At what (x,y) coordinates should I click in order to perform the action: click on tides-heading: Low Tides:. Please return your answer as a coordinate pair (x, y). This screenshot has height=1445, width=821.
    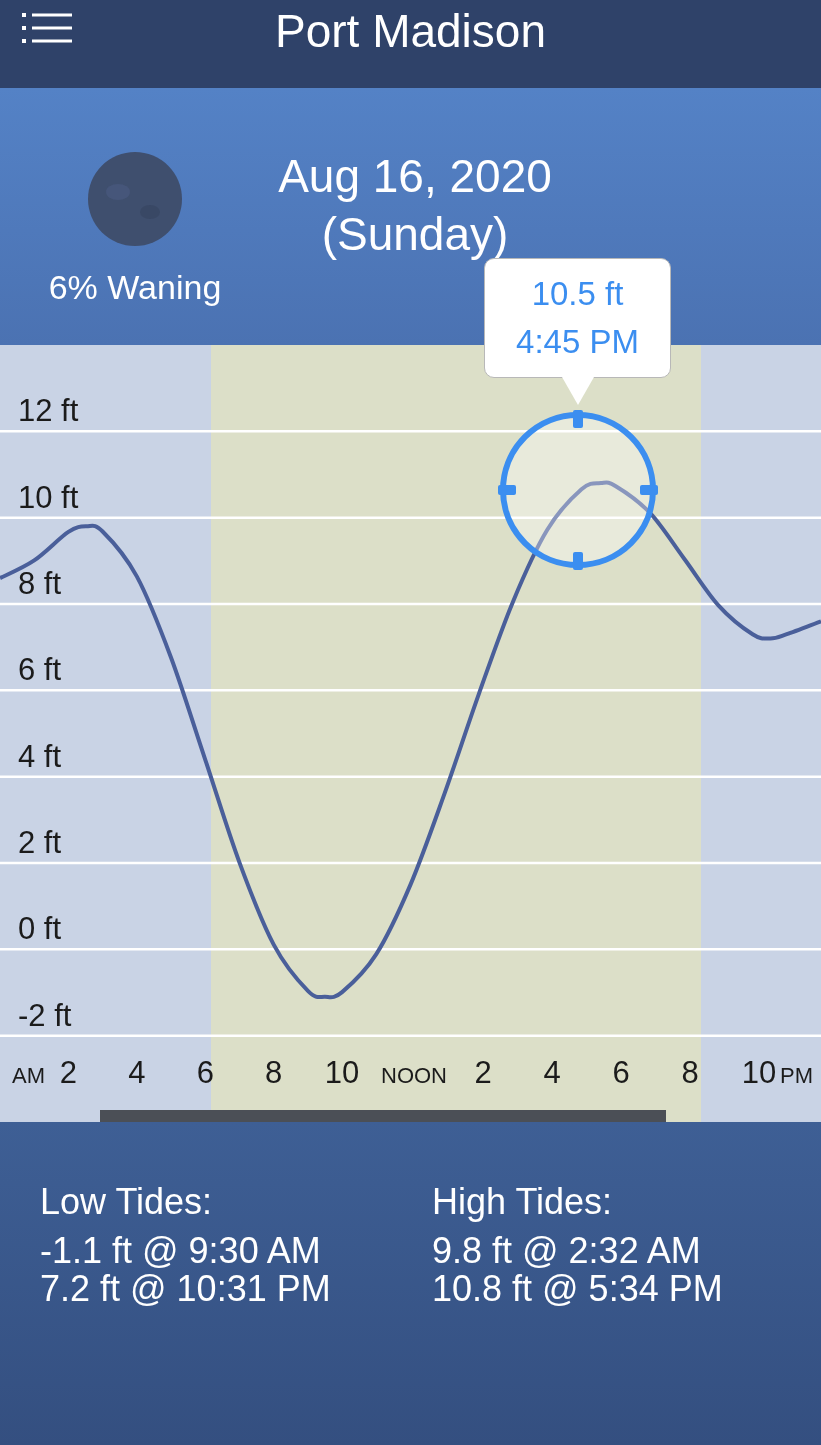
    Looking at the image, I should click on (127, 1202).